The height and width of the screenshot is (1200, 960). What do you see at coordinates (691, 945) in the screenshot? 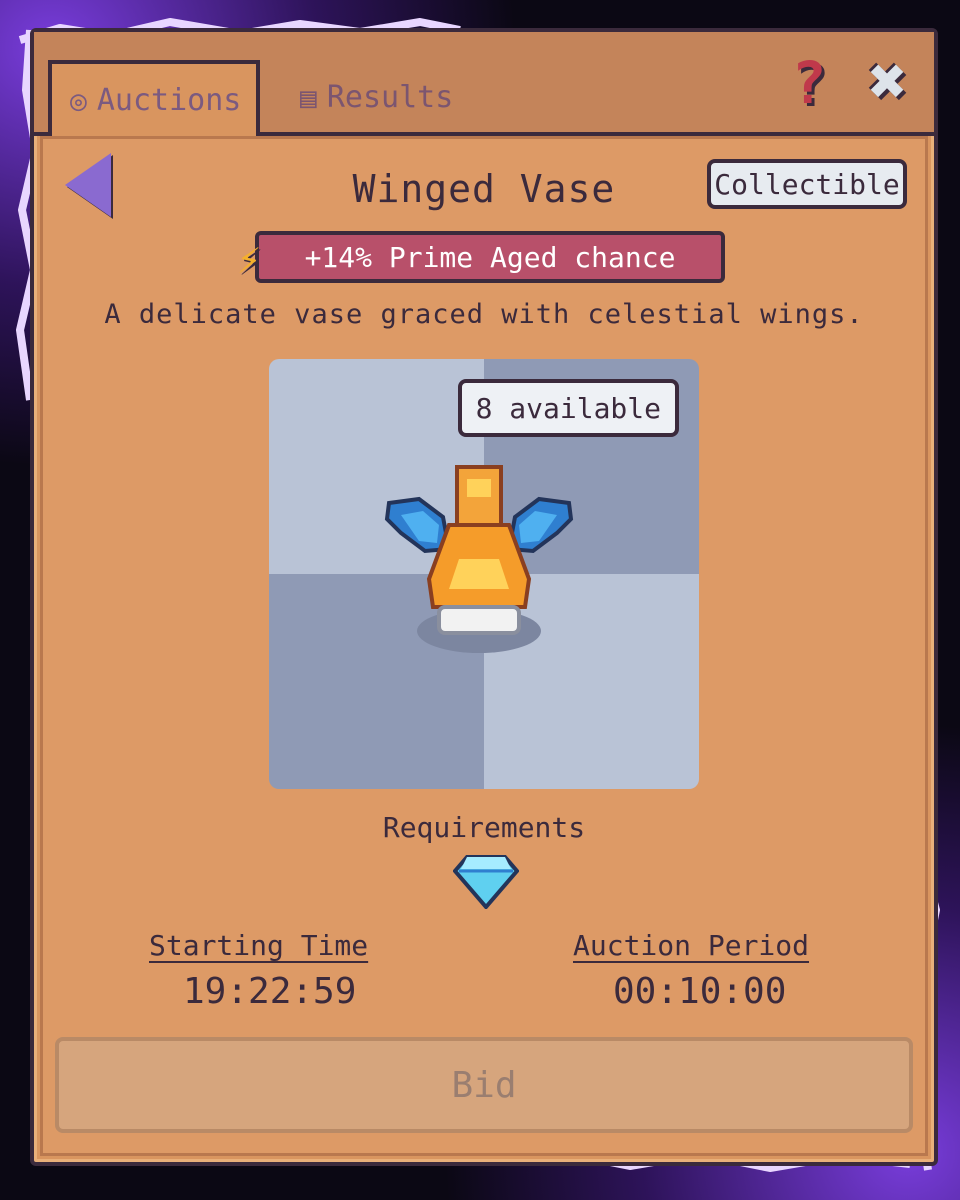
I see `auction-period-label: Auction Period` at bounding box center [691, 945].